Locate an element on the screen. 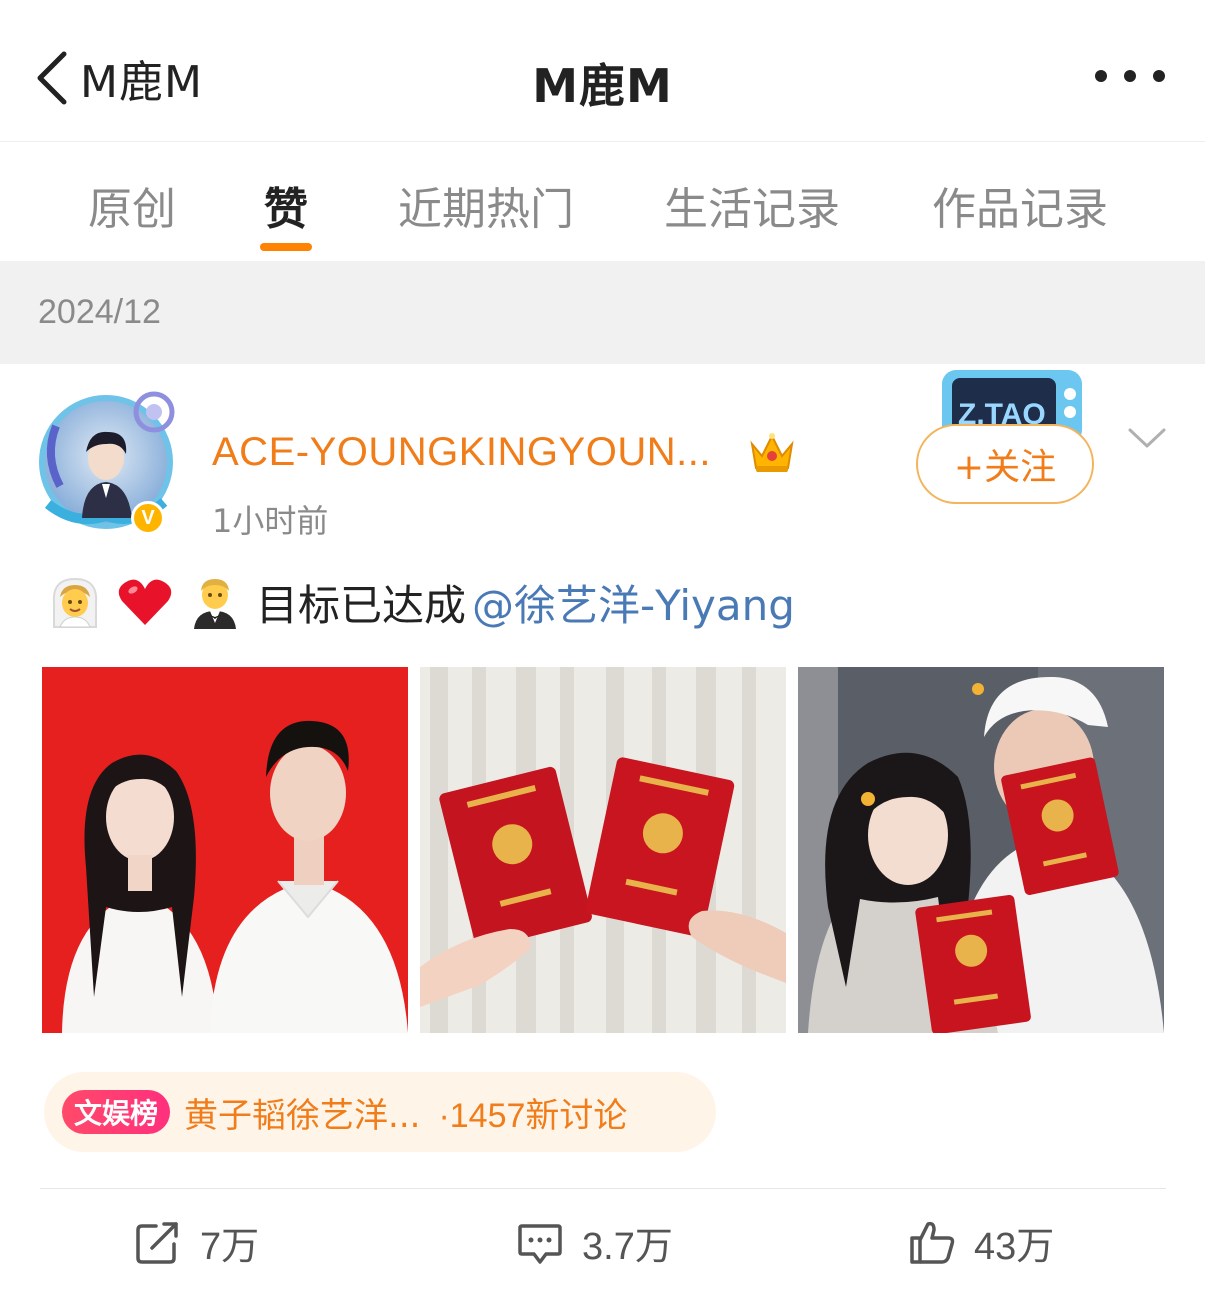 The image size is (1205, 1311). topic-discussion-count: ·1457新讨论 is located at coordinates (533, 1115).